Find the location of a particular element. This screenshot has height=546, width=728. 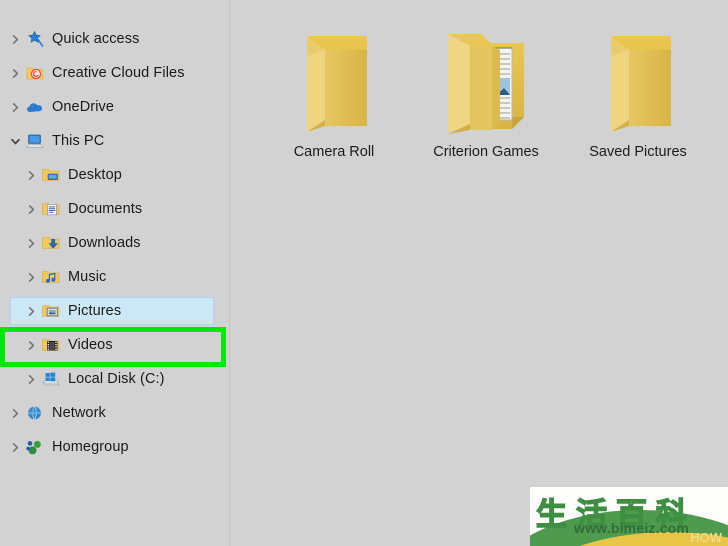

sidebar-item-downloads: Downloads is located at coordinates (115, 243).